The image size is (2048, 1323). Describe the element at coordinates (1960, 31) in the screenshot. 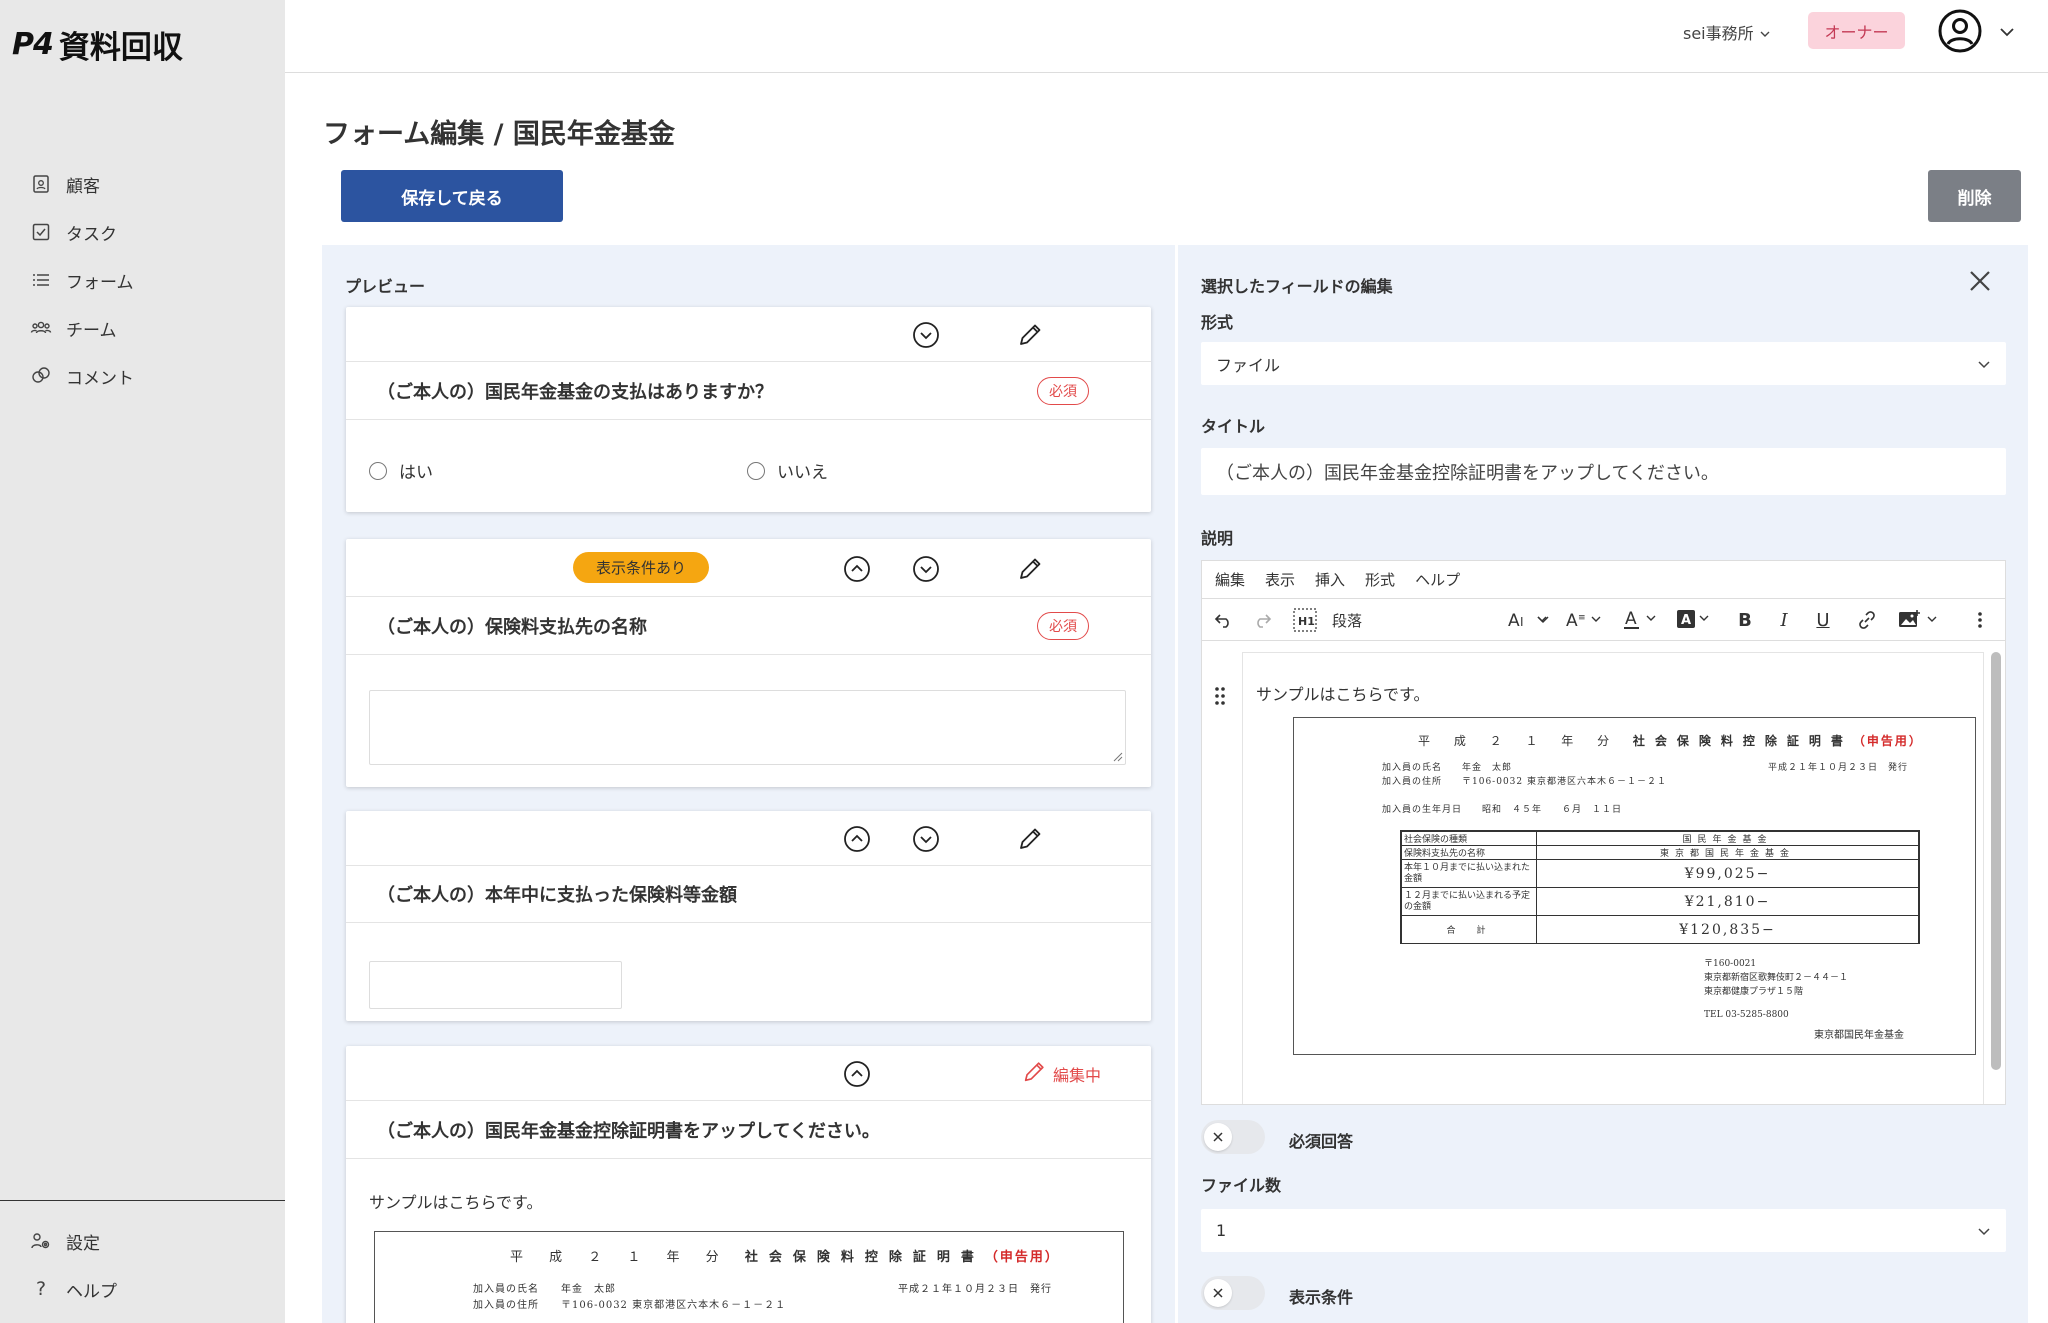

I see `user-avatar-icon` at that location.